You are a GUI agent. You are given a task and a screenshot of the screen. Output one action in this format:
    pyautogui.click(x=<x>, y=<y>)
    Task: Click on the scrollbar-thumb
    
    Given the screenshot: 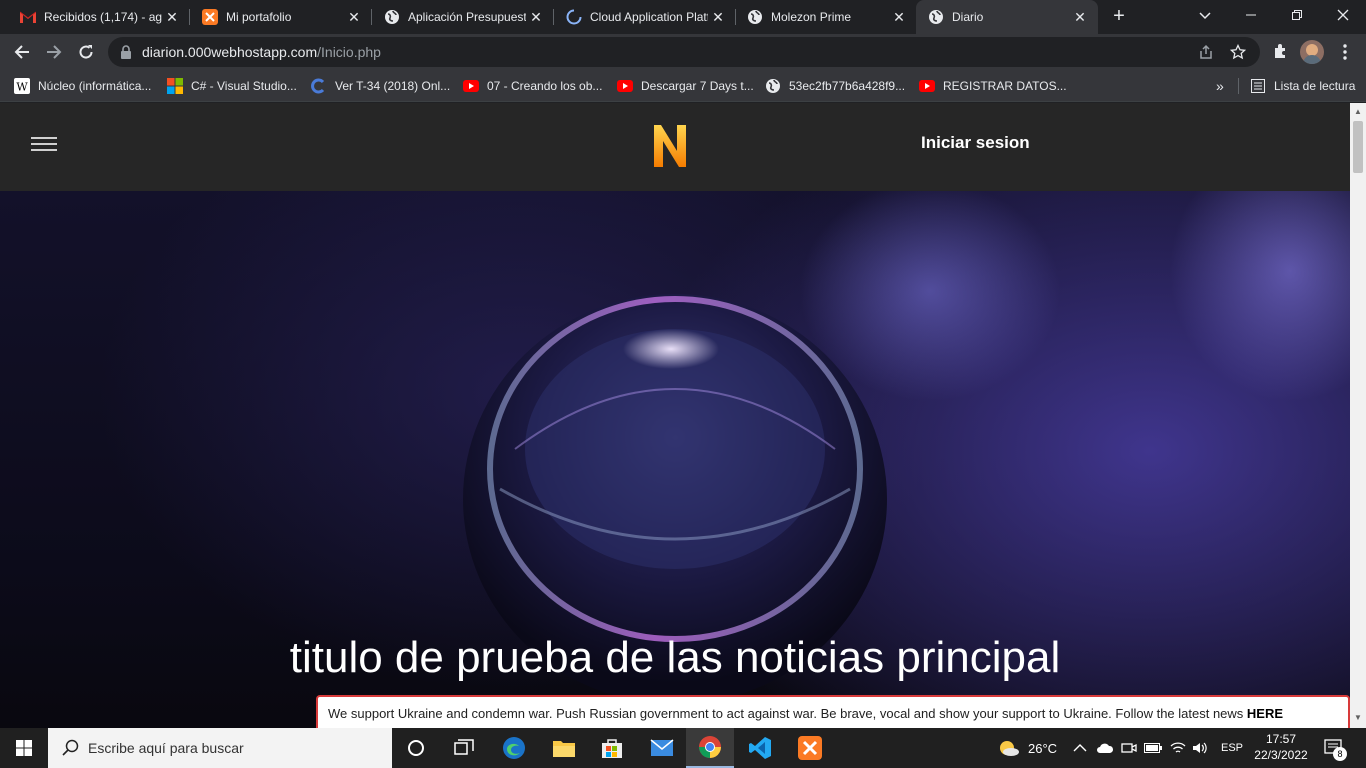 What is the action you would take?
    pyautogui.click(x=1358, y=147)
    